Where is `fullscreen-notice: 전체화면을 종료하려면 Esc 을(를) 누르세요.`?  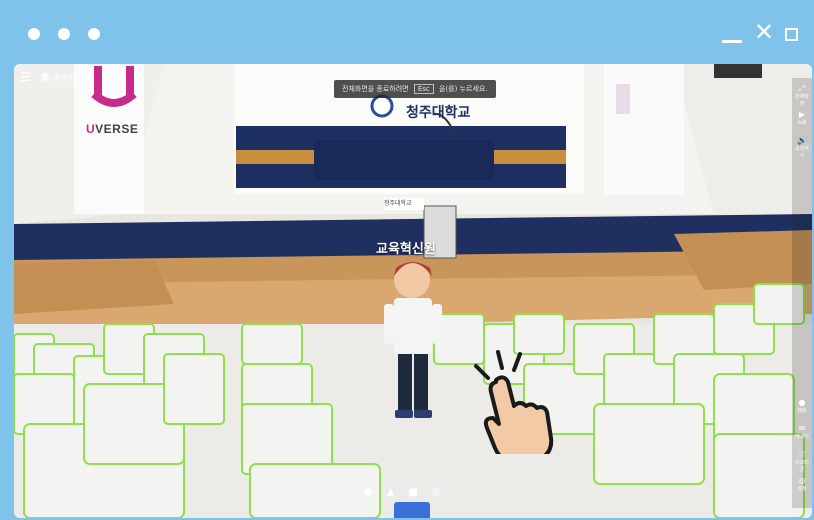
fullscreen-notice: 전체화면을 종료하려면 Esc 을(를) 누르세요. is located at coordinates (415, 89).